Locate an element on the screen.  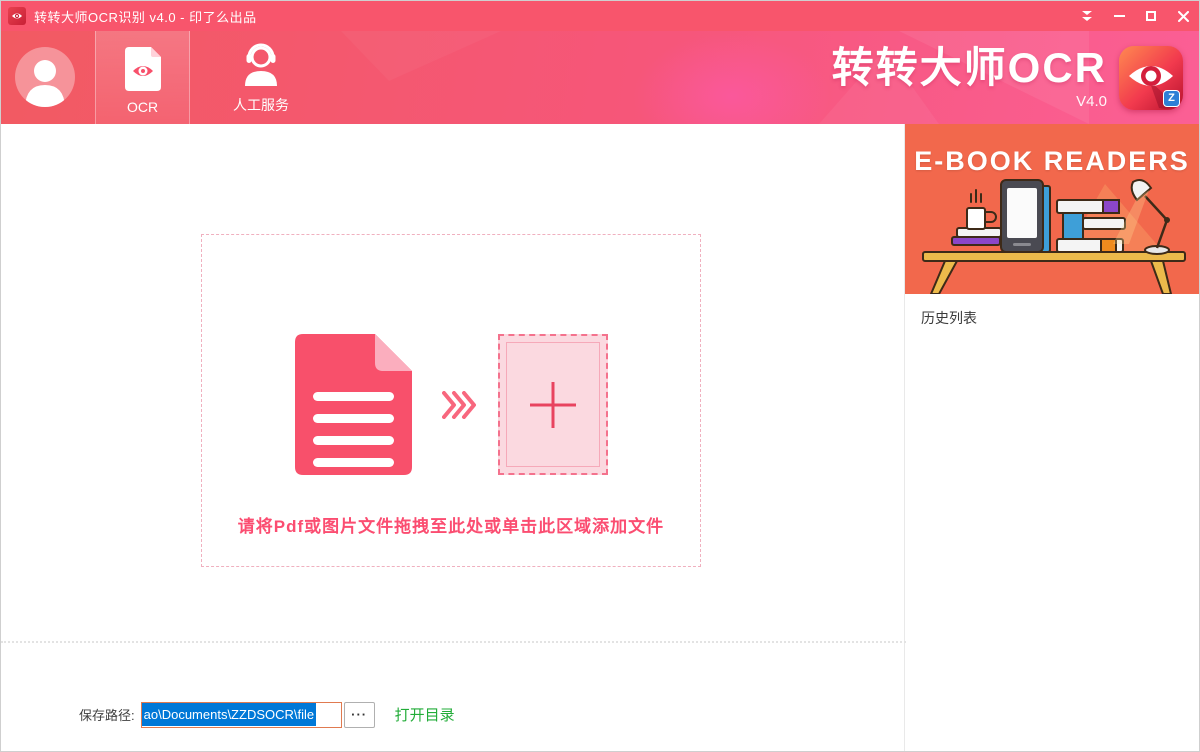
triple-chevron-right-icon is located at coordinates (458, 404).